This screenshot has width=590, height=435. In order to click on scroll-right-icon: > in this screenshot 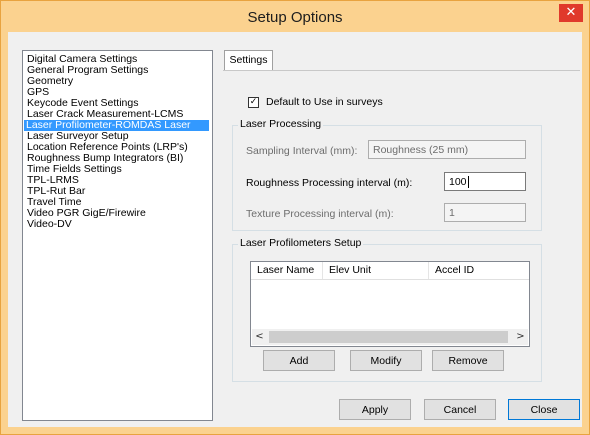, I will do `click(520, 337)`.